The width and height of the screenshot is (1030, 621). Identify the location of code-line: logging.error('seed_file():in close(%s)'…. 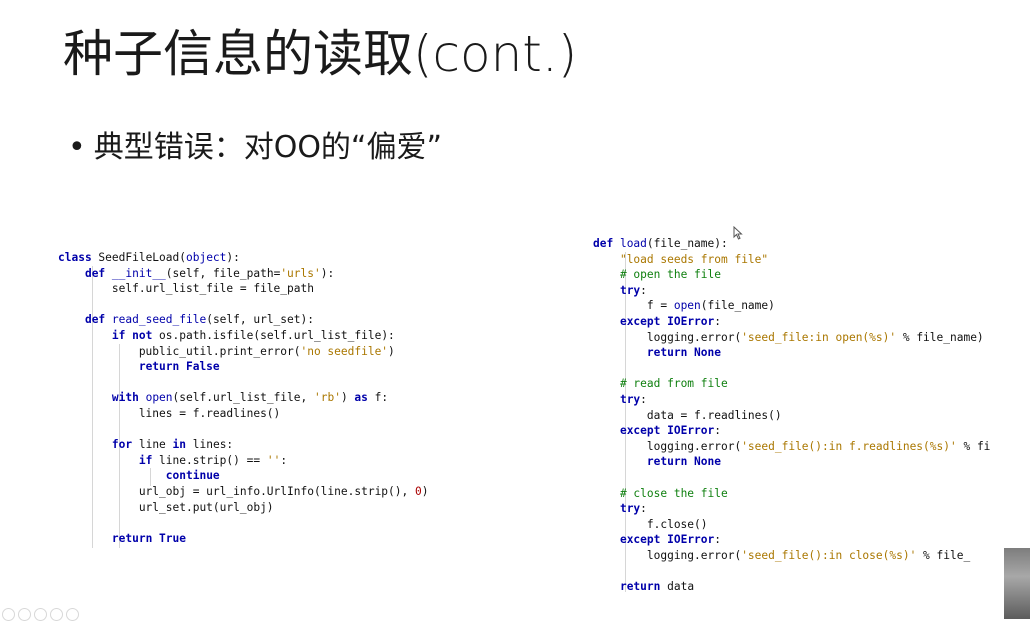
(791, 556).